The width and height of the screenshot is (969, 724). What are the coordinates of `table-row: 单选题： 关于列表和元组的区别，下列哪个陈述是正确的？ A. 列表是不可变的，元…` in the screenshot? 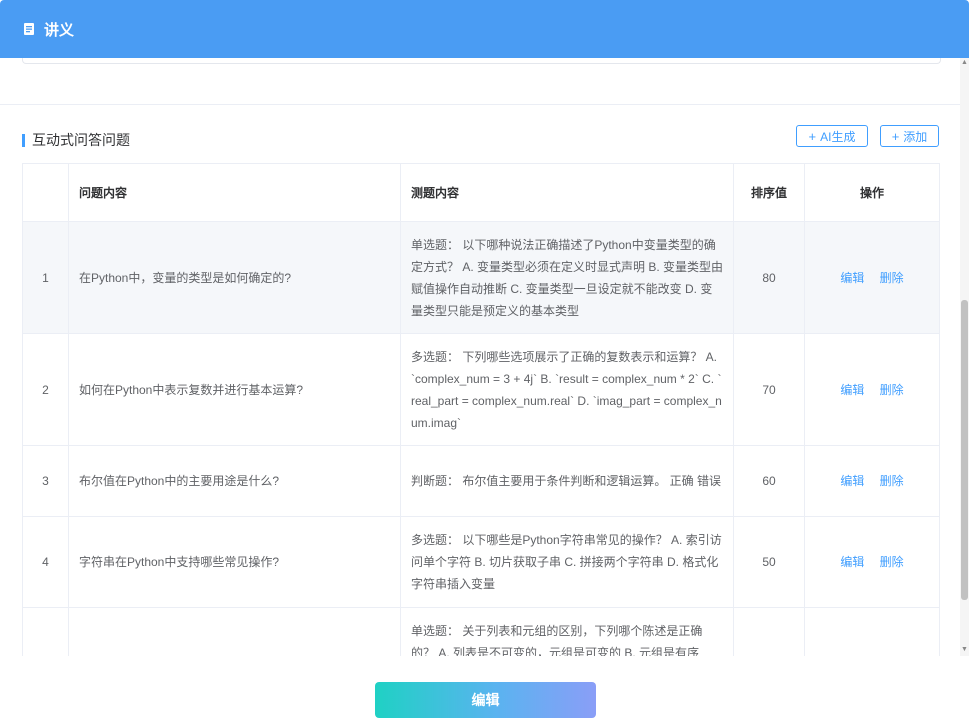 It's located at (481, 631).